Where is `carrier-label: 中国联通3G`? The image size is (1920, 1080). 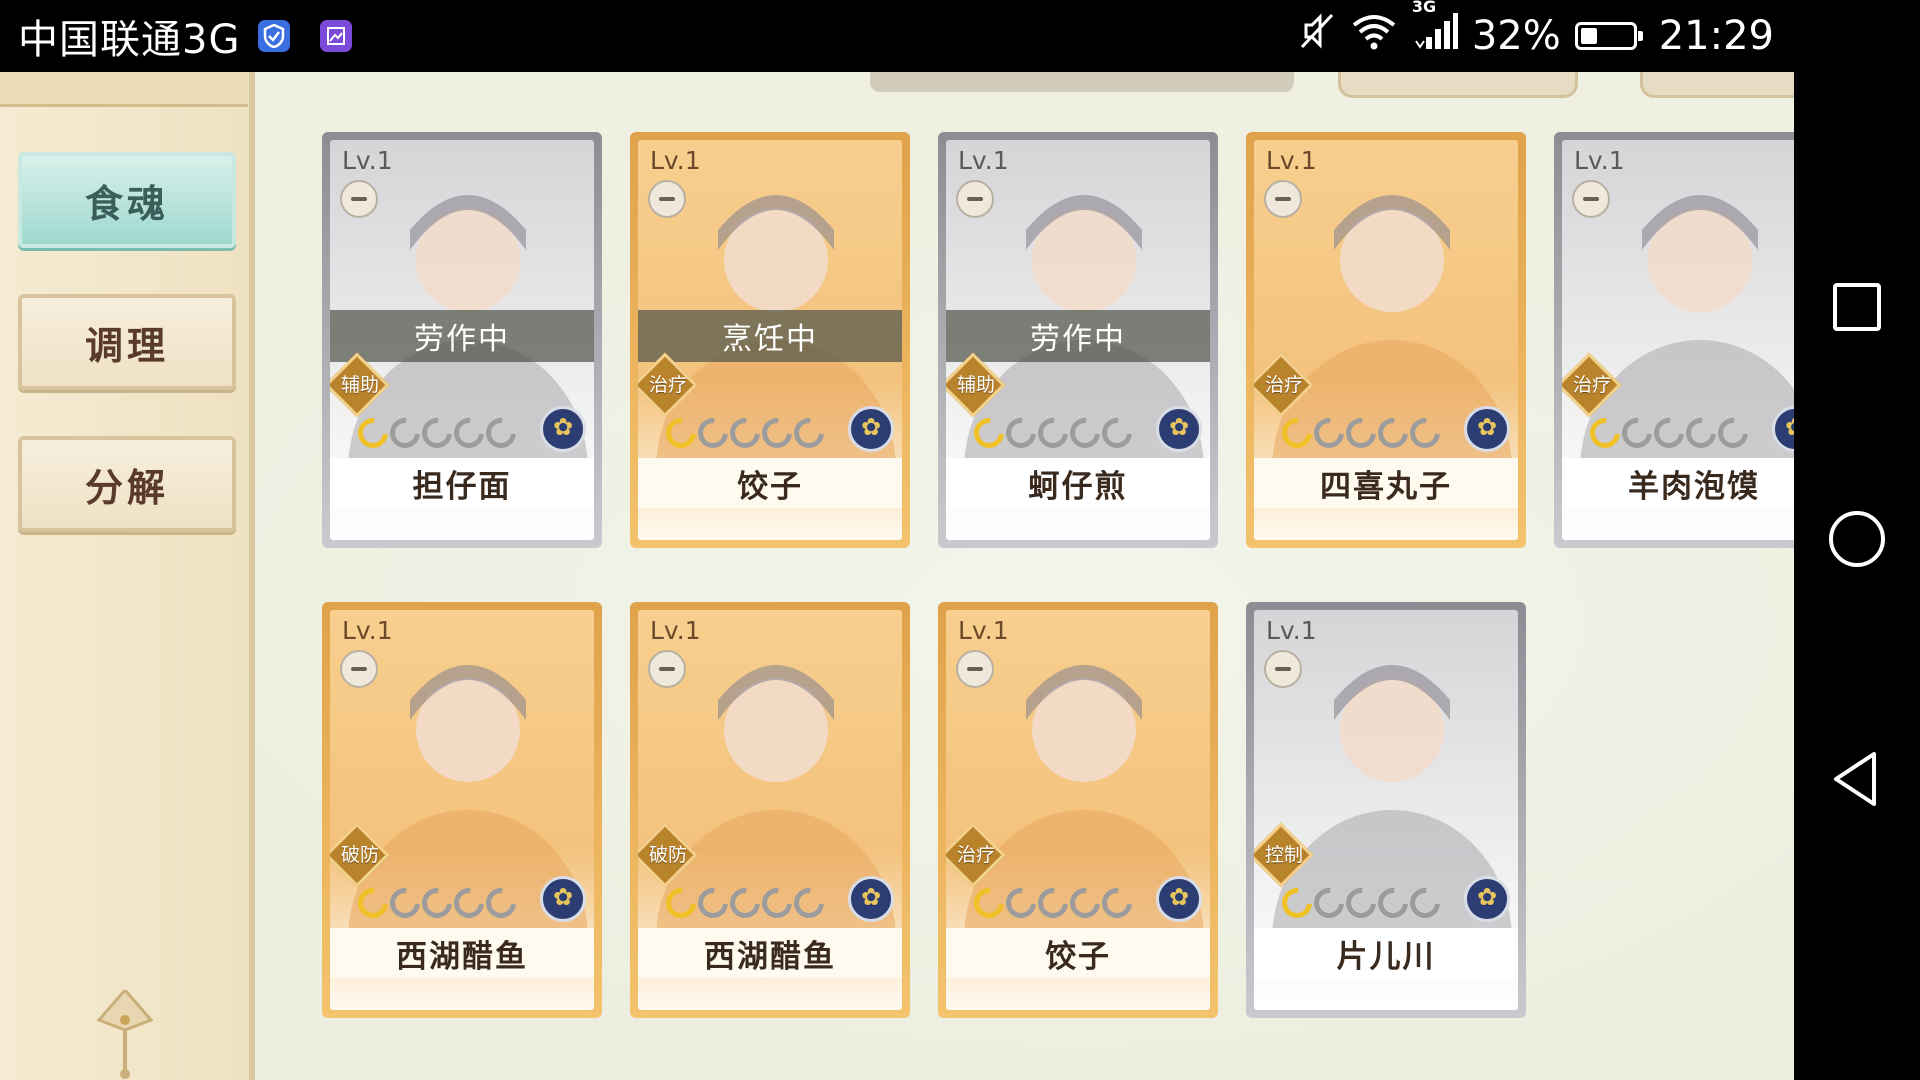
carrier-label: 中国联通3G is located at coordinates (129, 40).